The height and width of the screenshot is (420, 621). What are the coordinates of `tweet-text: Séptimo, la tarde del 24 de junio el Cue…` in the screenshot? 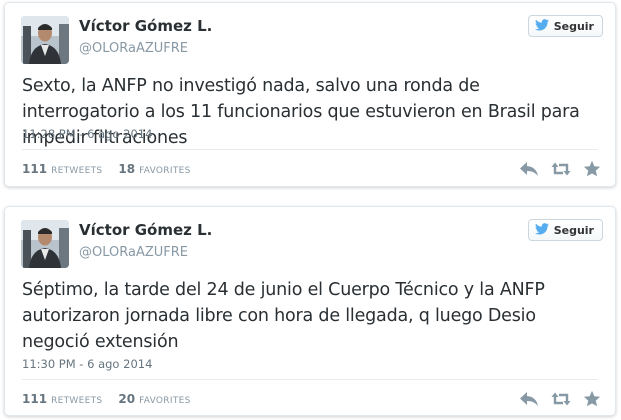 It's located at (283, 316).